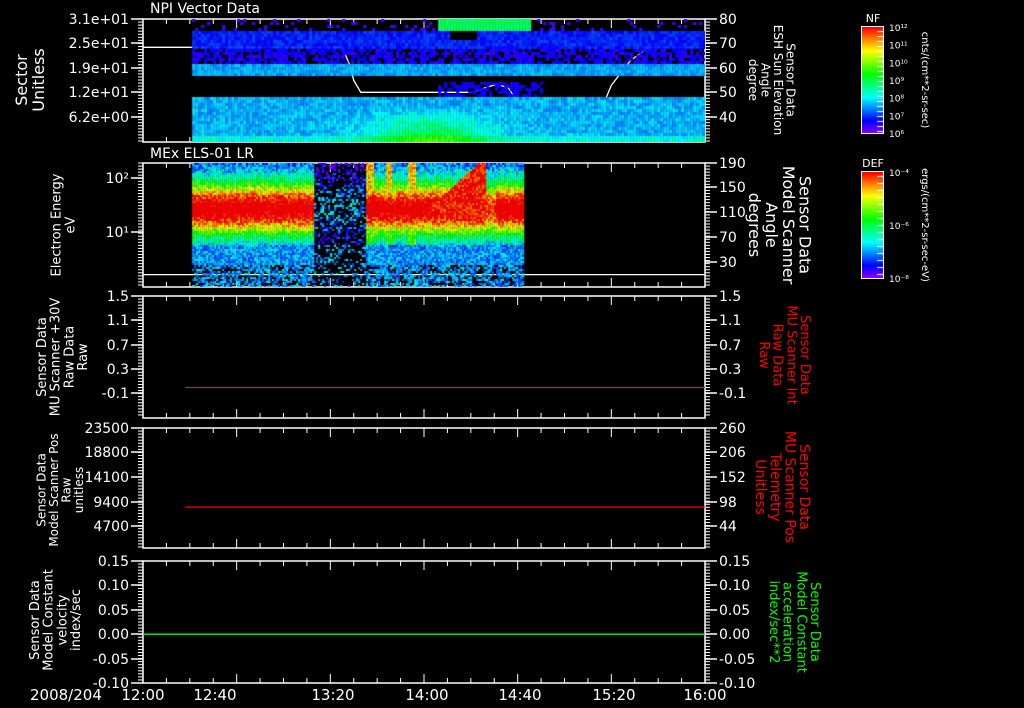 This screenshot has width=1024, height=708. What do you see at coordinates (728, 20) in the screenshot?
I see `tick-label: 80` at bounding box center [728, 20].